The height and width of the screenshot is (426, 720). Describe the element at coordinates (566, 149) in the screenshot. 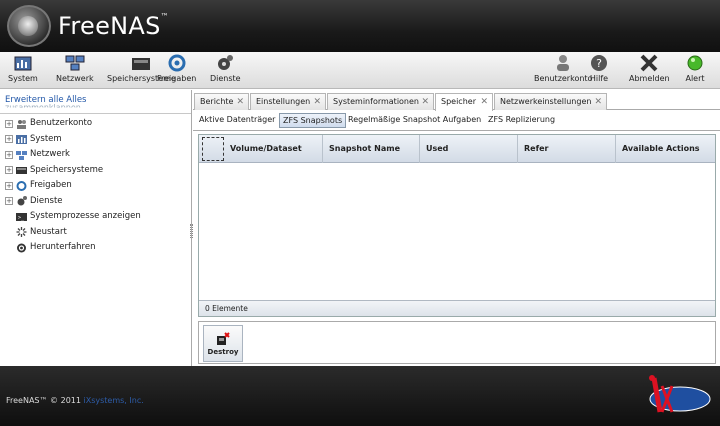

I see `column-header-refer: Refer` at that location.